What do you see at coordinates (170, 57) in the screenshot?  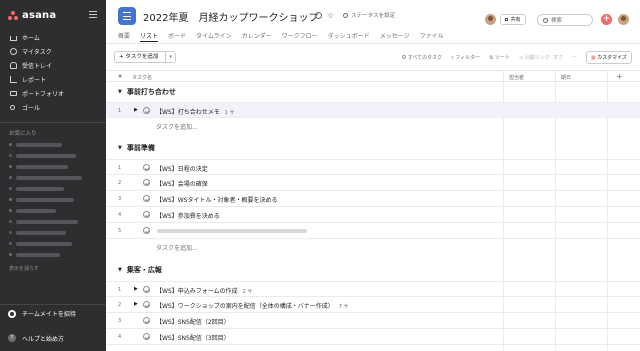 I see `chevron-down-icon: ▾` at bounding box center [170, 57].